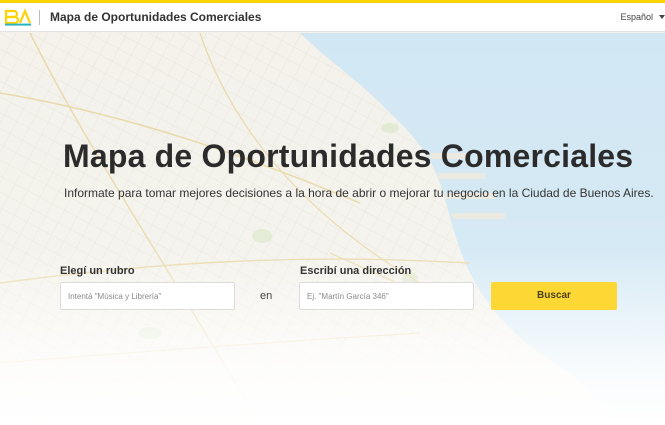 The width and height of the screenshot is (665, 425). Describe the element at coordinates (39, 17) in the screenshot. I see `header-divider` at that location.